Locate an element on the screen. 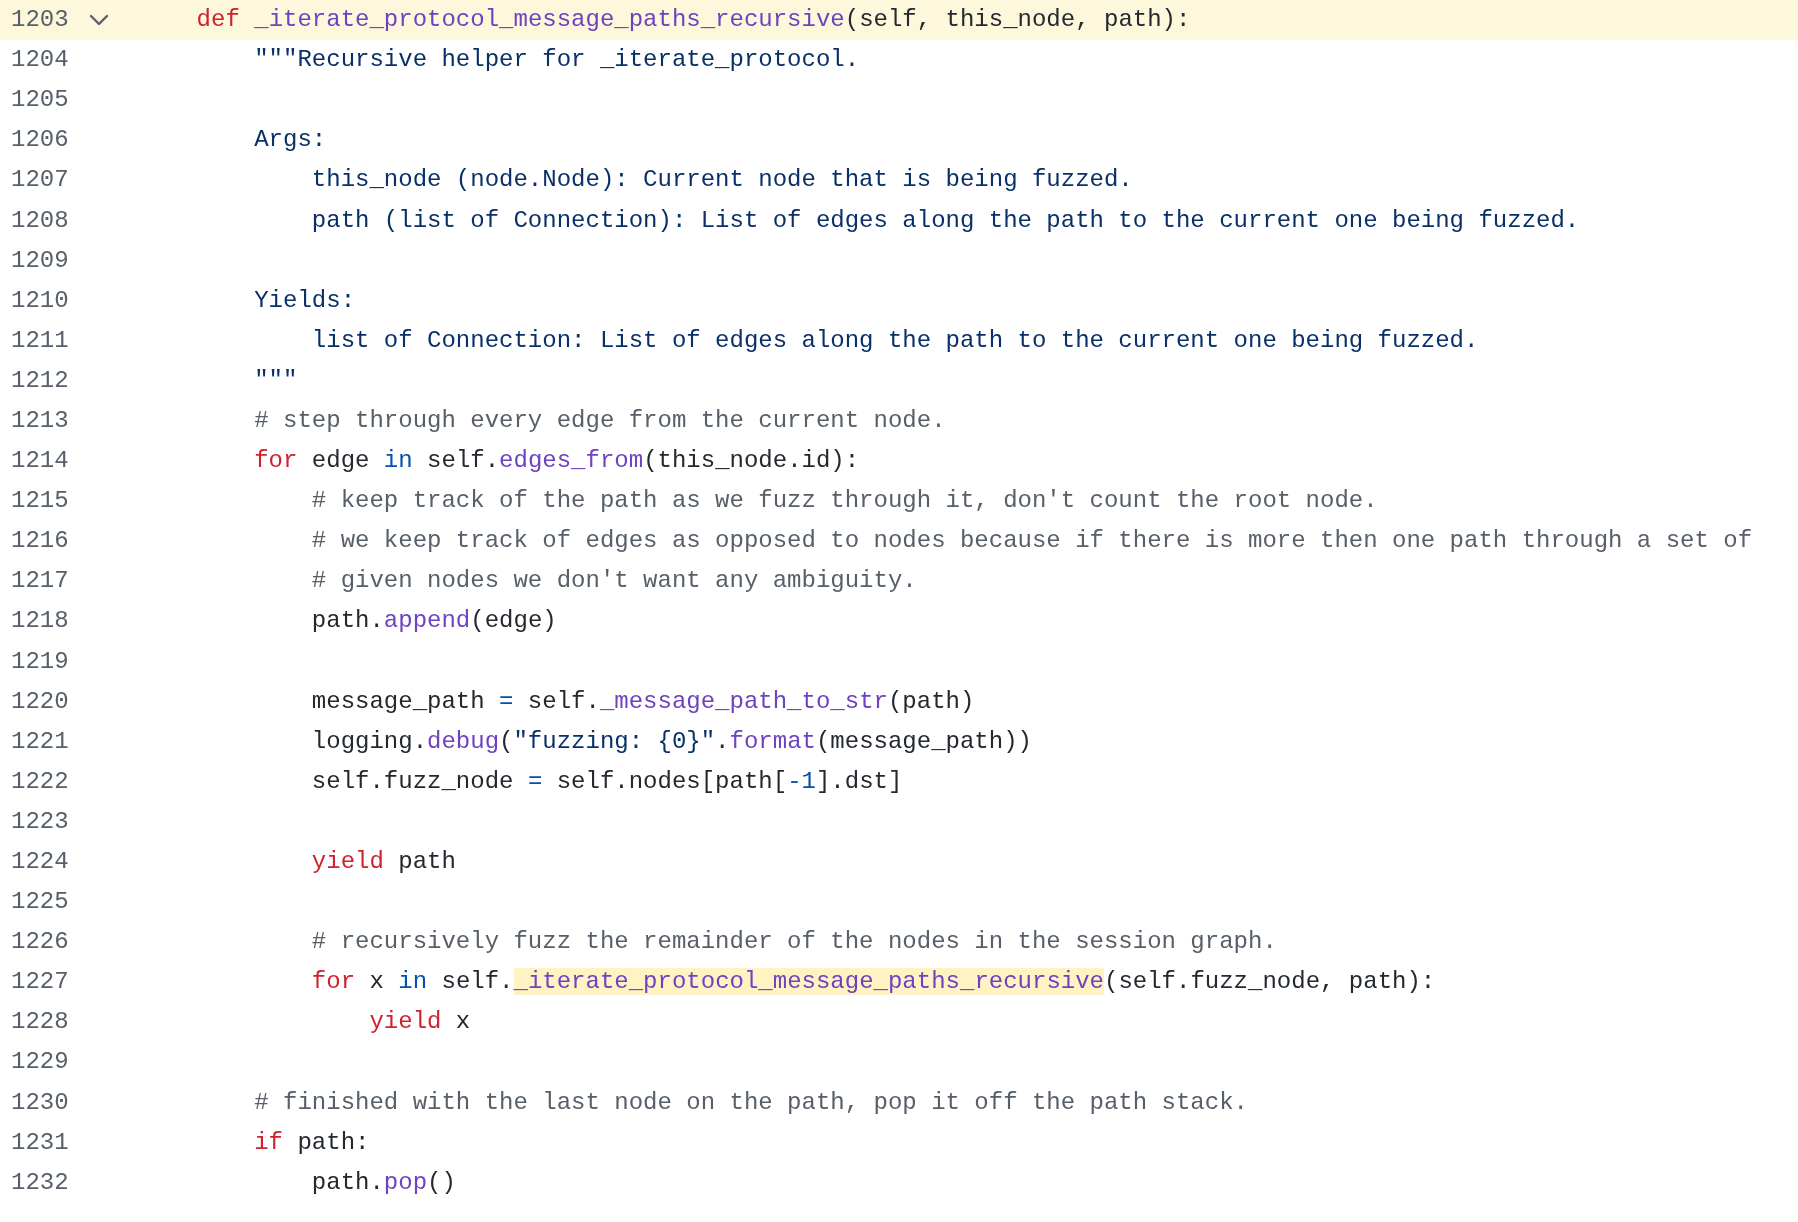  line-number: 1213 is located at coordinates (40, 420).